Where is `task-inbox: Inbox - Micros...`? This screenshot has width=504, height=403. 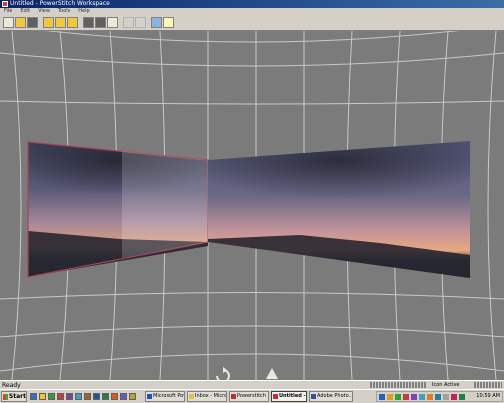 task-inbox: Inbox - Micros... is located at coordinates (207, 396).